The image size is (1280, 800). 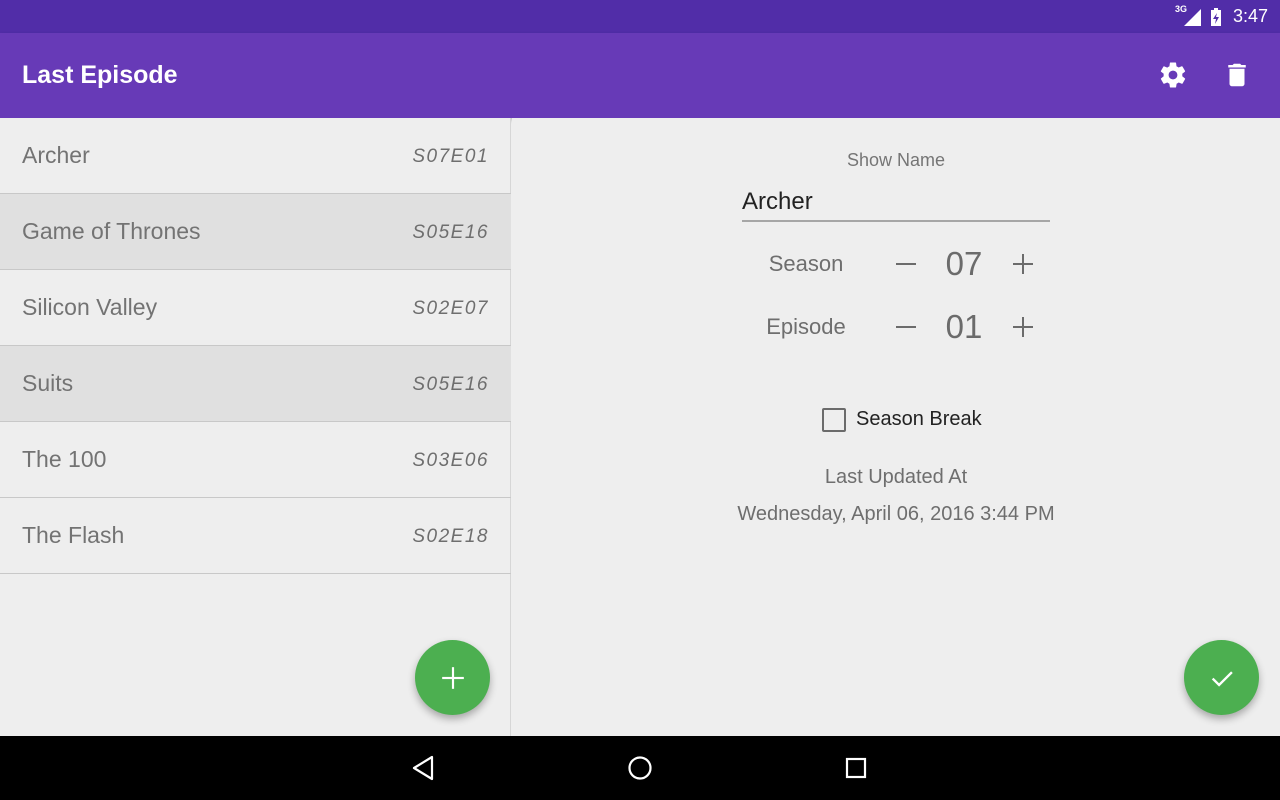 I want to click on last-updated-value: Wednesday, April 06, 2016 3:44 PM, so click(x=896, y=514).